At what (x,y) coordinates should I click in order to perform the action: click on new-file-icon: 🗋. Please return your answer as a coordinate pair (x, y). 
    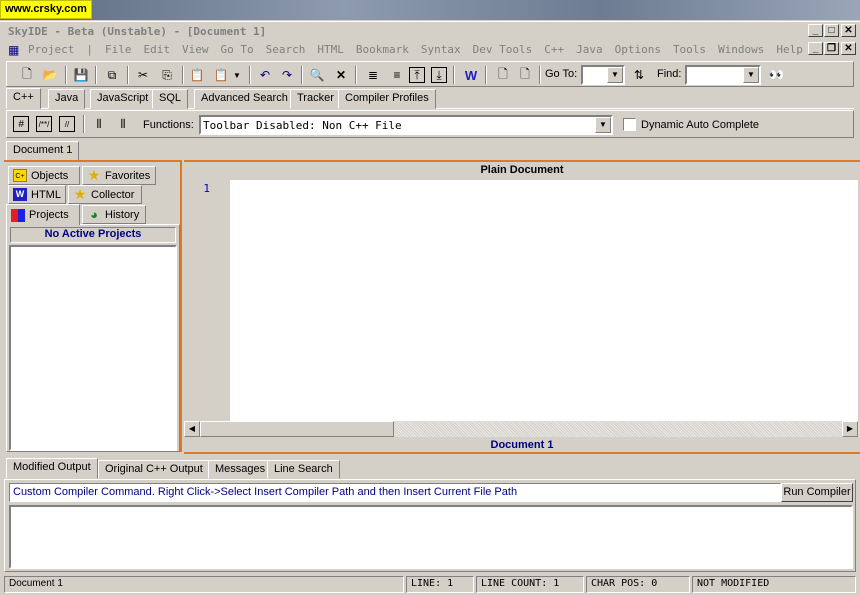
    Looking at the image, I should click on (27, 75).